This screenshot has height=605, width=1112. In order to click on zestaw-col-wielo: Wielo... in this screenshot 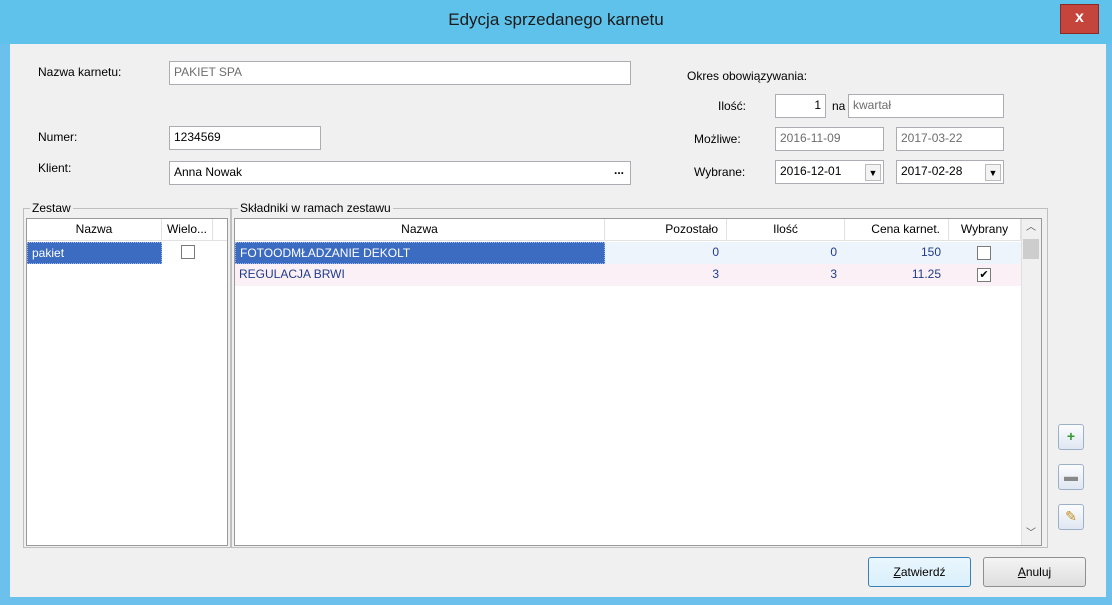, I will do `click(187, 230)`.